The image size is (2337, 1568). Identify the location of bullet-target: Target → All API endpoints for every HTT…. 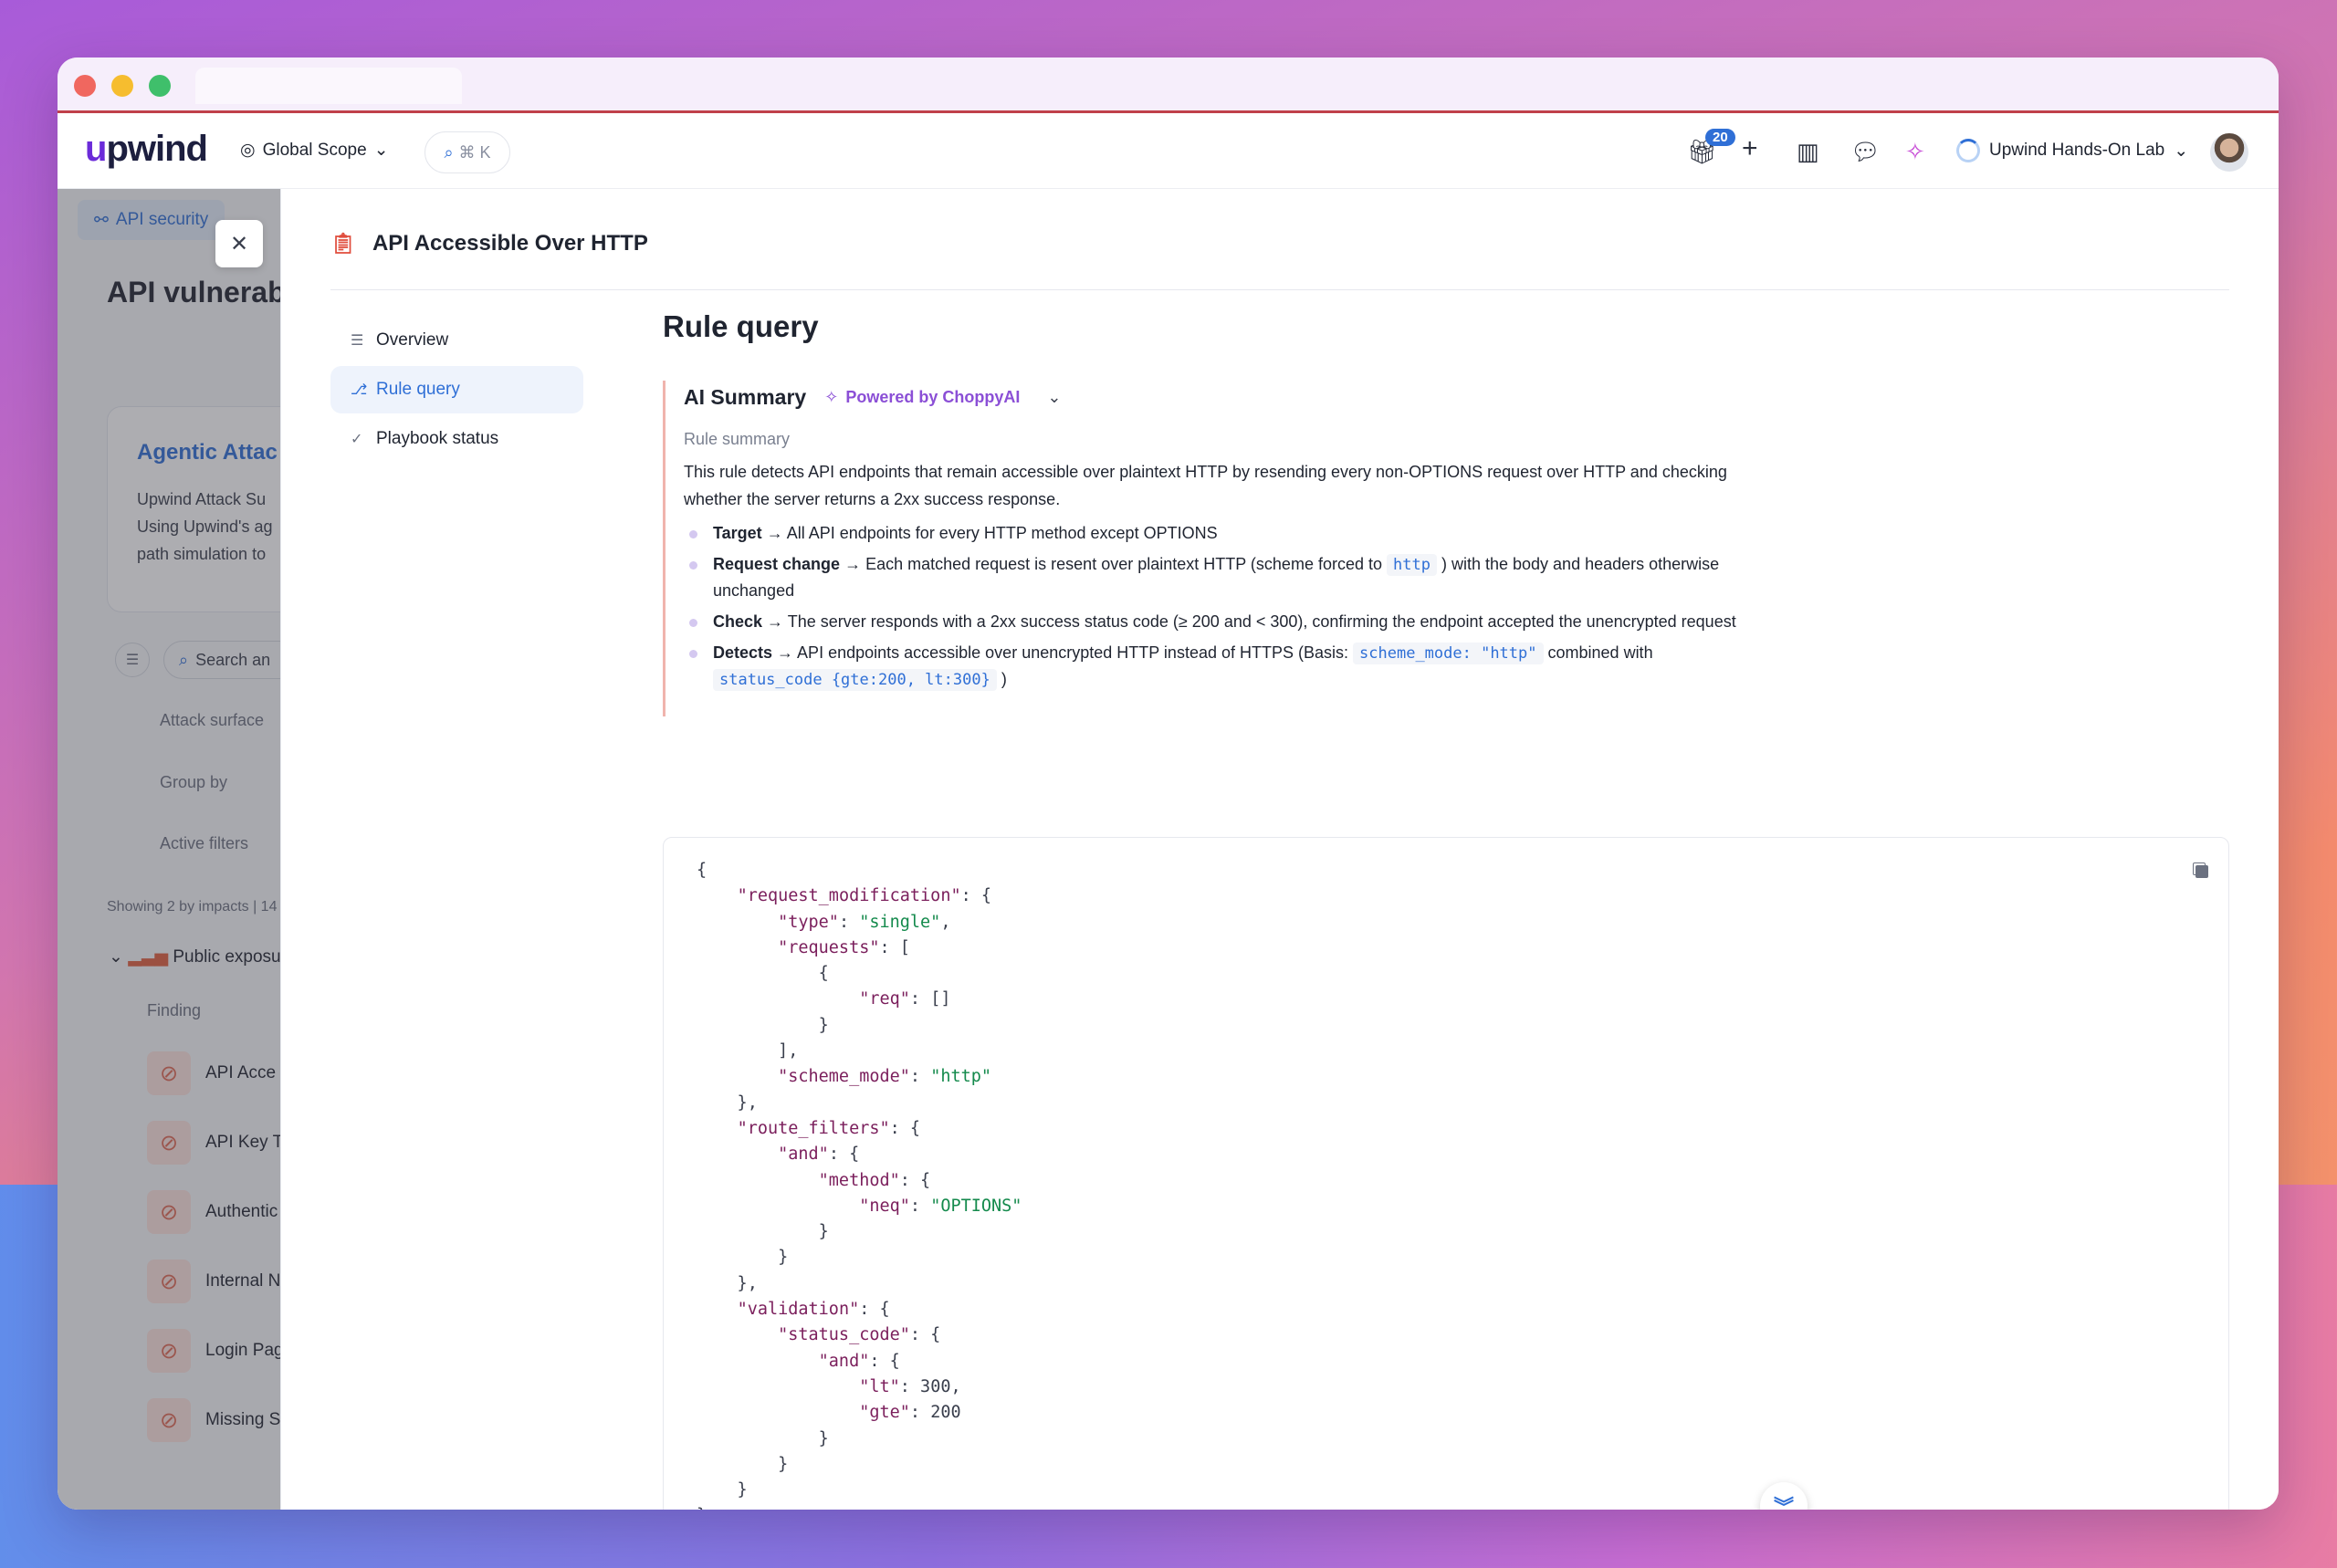
(1213, 533).